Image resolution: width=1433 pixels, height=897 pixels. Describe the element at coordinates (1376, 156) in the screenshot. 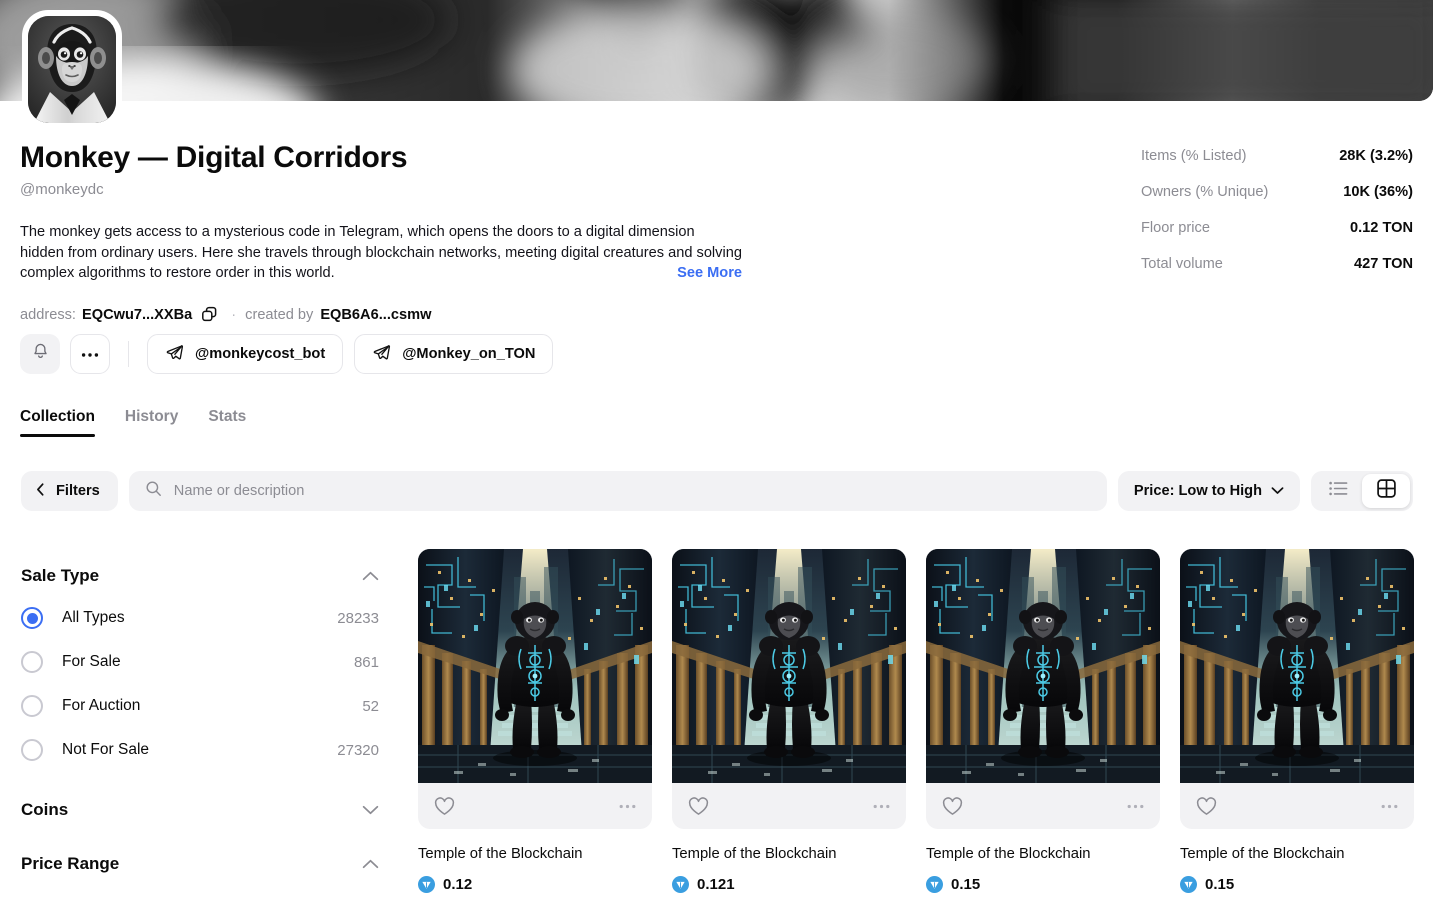

I see `stat-value: 28K (3.2%)` at that location.